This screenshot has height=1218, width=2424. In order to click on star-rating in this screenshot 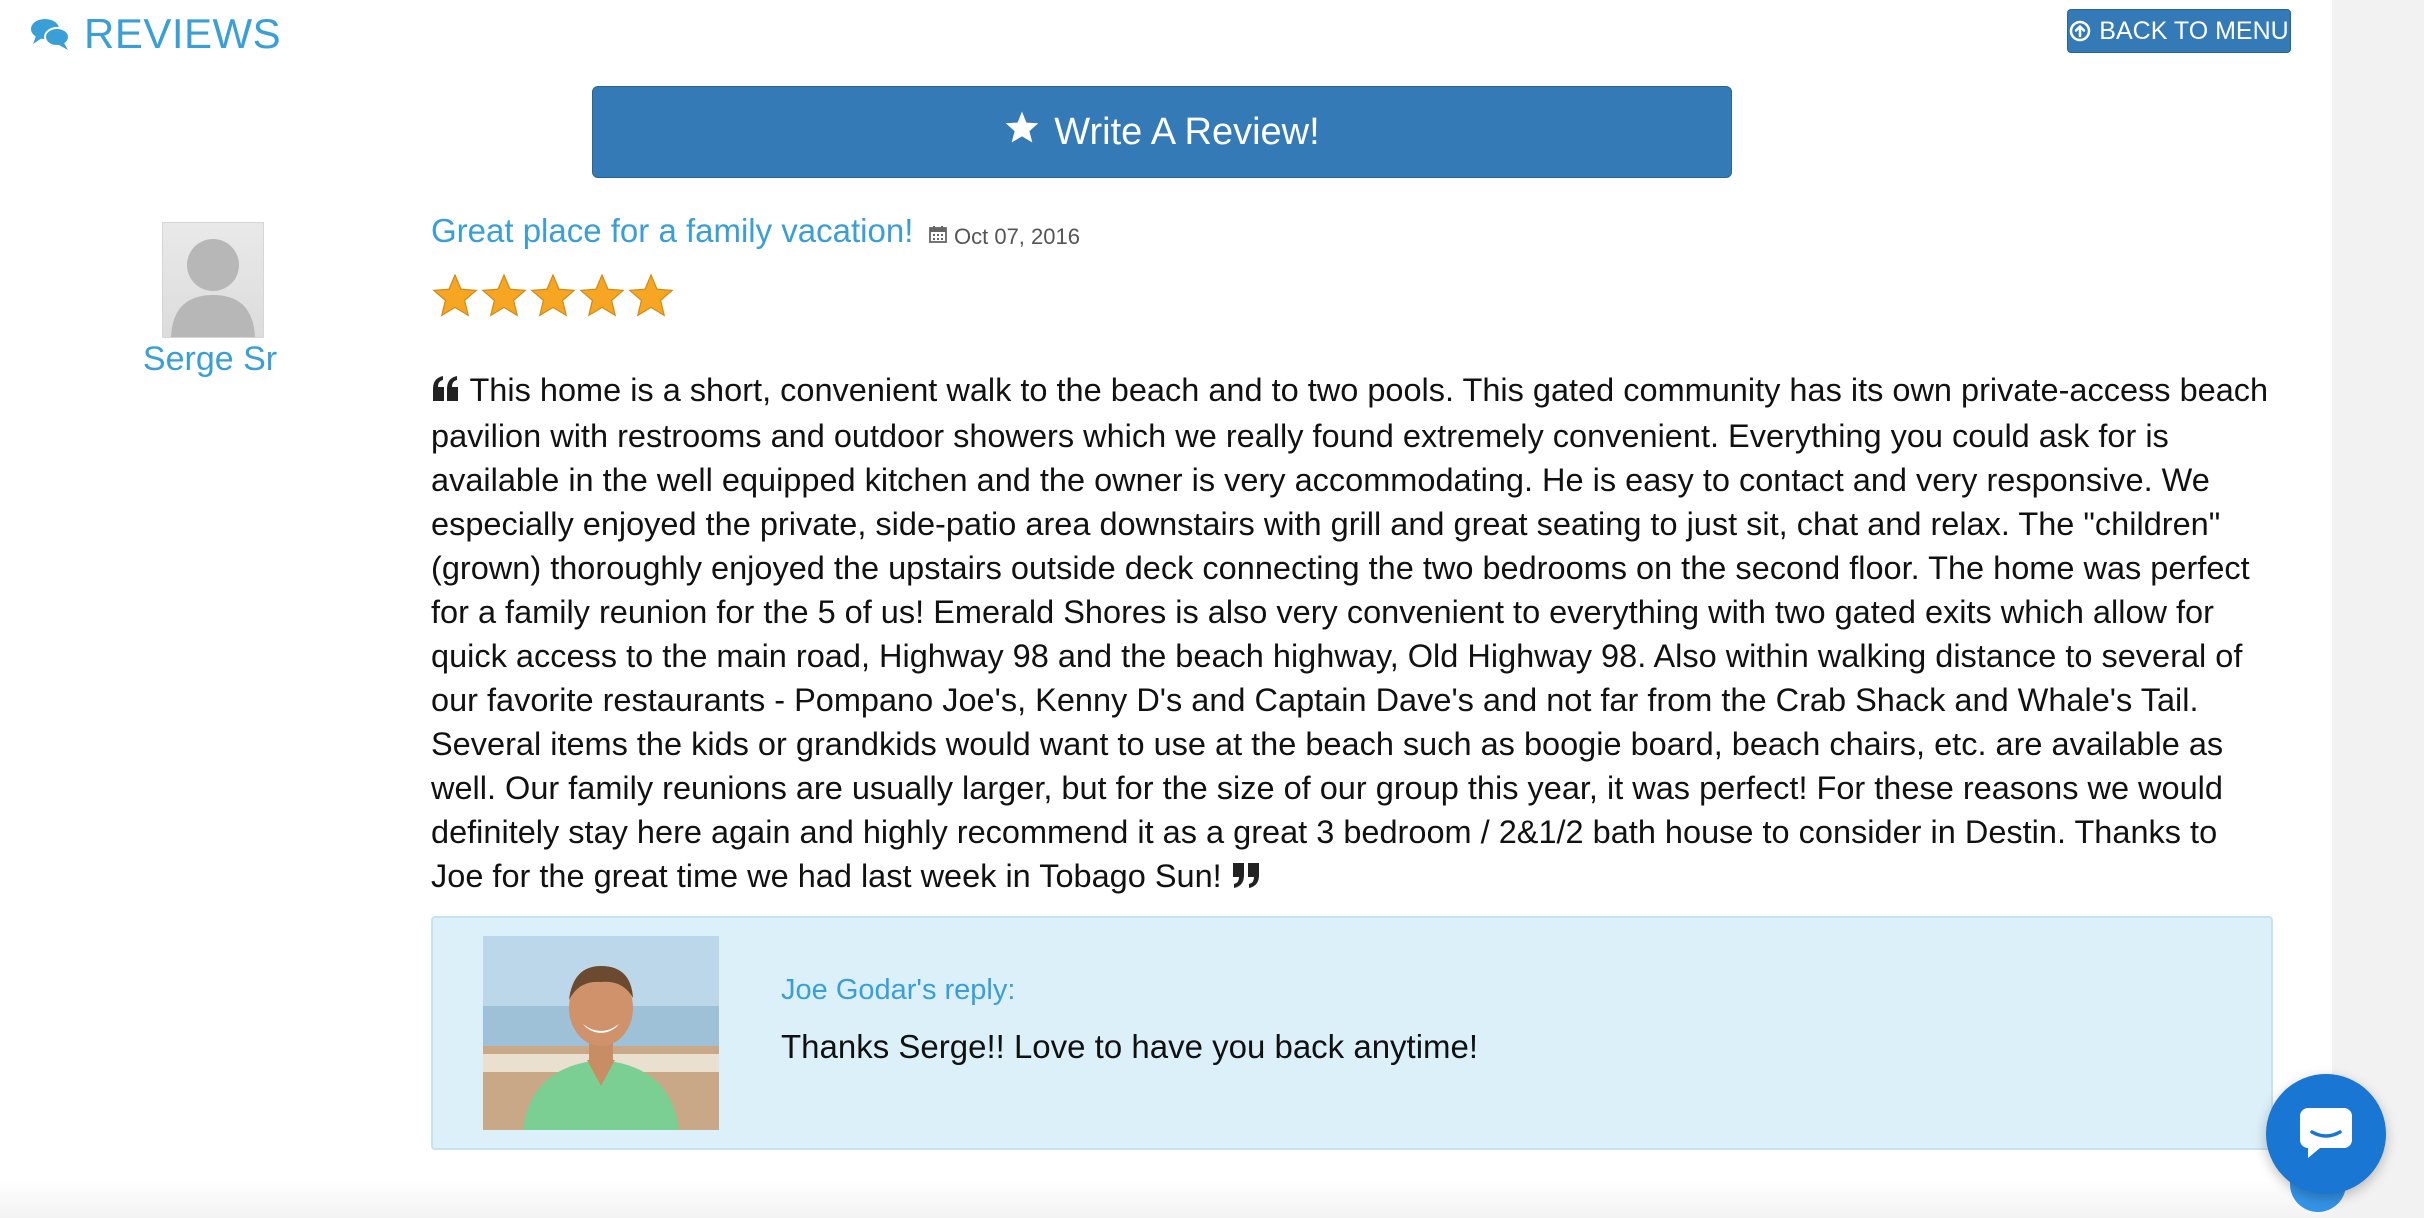, I will do `click(553, 296)`.